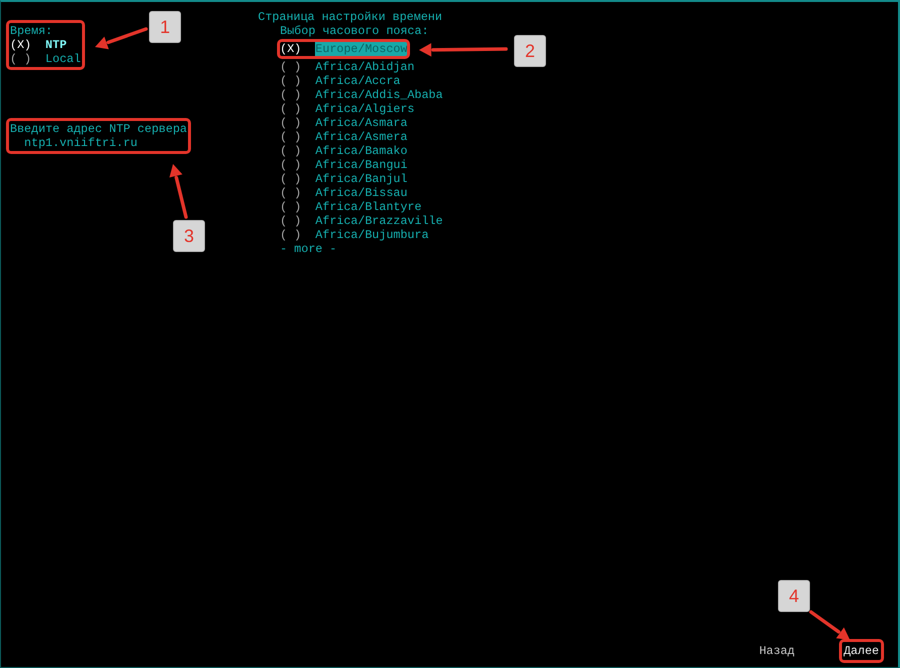  What do you see at coordinates (340, 81) in the screenshot?
I see `radio-option: ( ) Africa/Accra` at bounding box center [340, 81].